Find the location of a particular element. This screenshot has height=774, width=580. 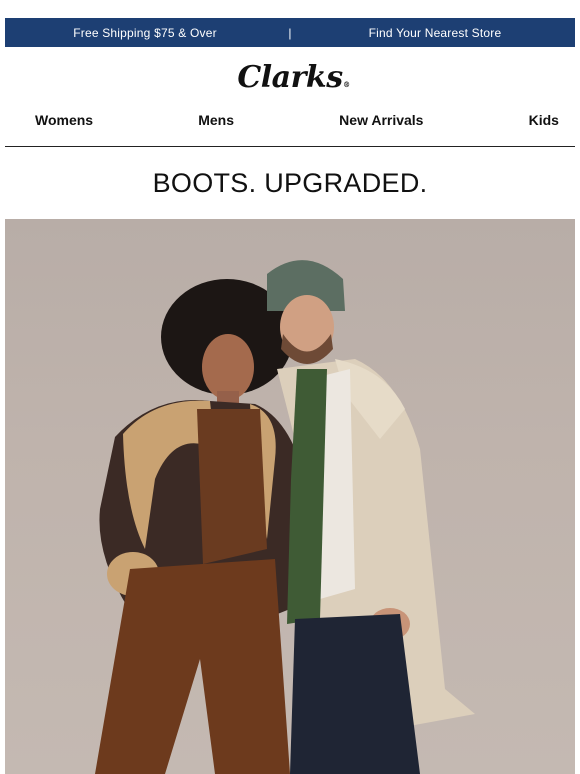

main-nav: Womens Mens New Arrivals Kids is located at coordinates (290, 120).